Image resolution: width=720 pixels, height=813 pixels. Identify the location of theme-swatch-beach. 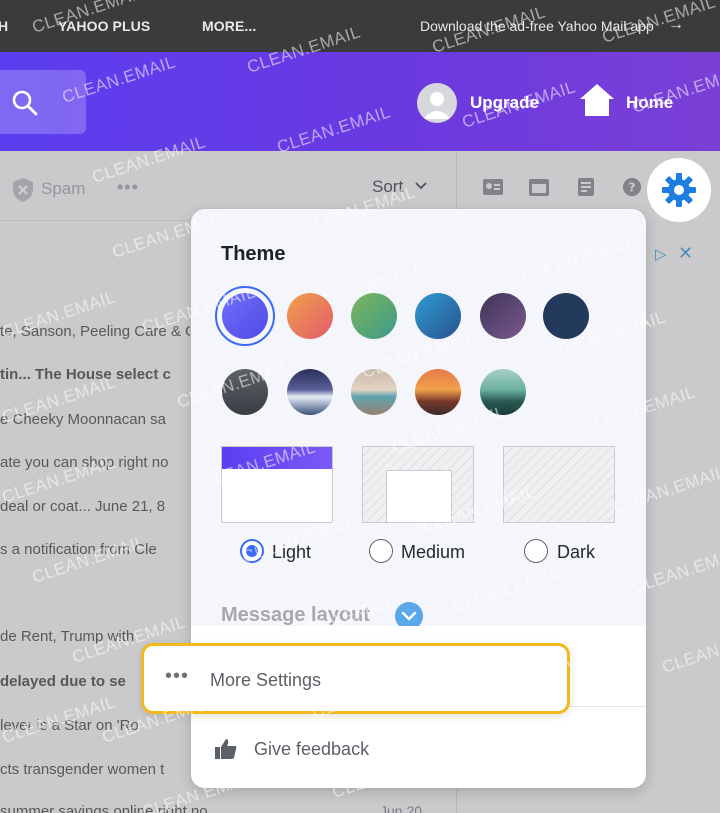
(374, 392).